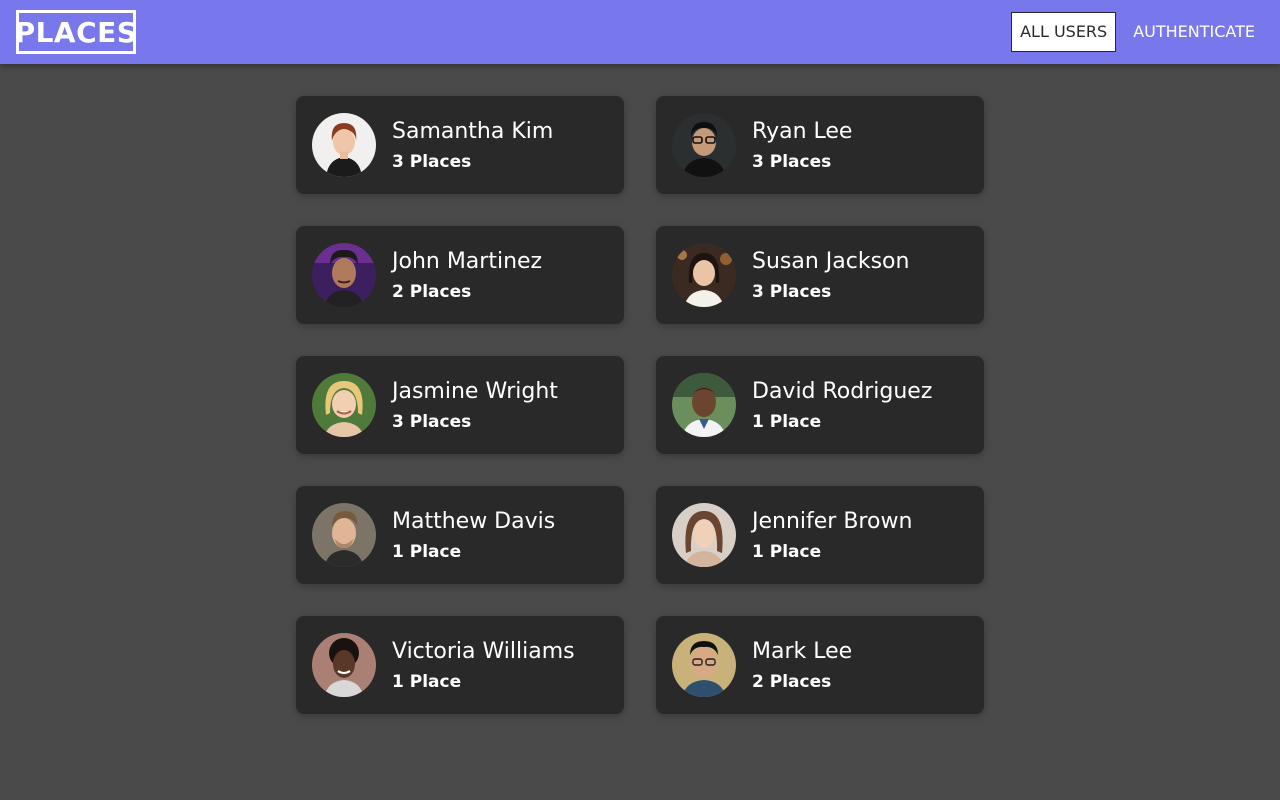 The width and height of the screenshot is (1280, 800). I want to click on nav-authenticate-link: AUTHENTICATE, so click(1194, 32).